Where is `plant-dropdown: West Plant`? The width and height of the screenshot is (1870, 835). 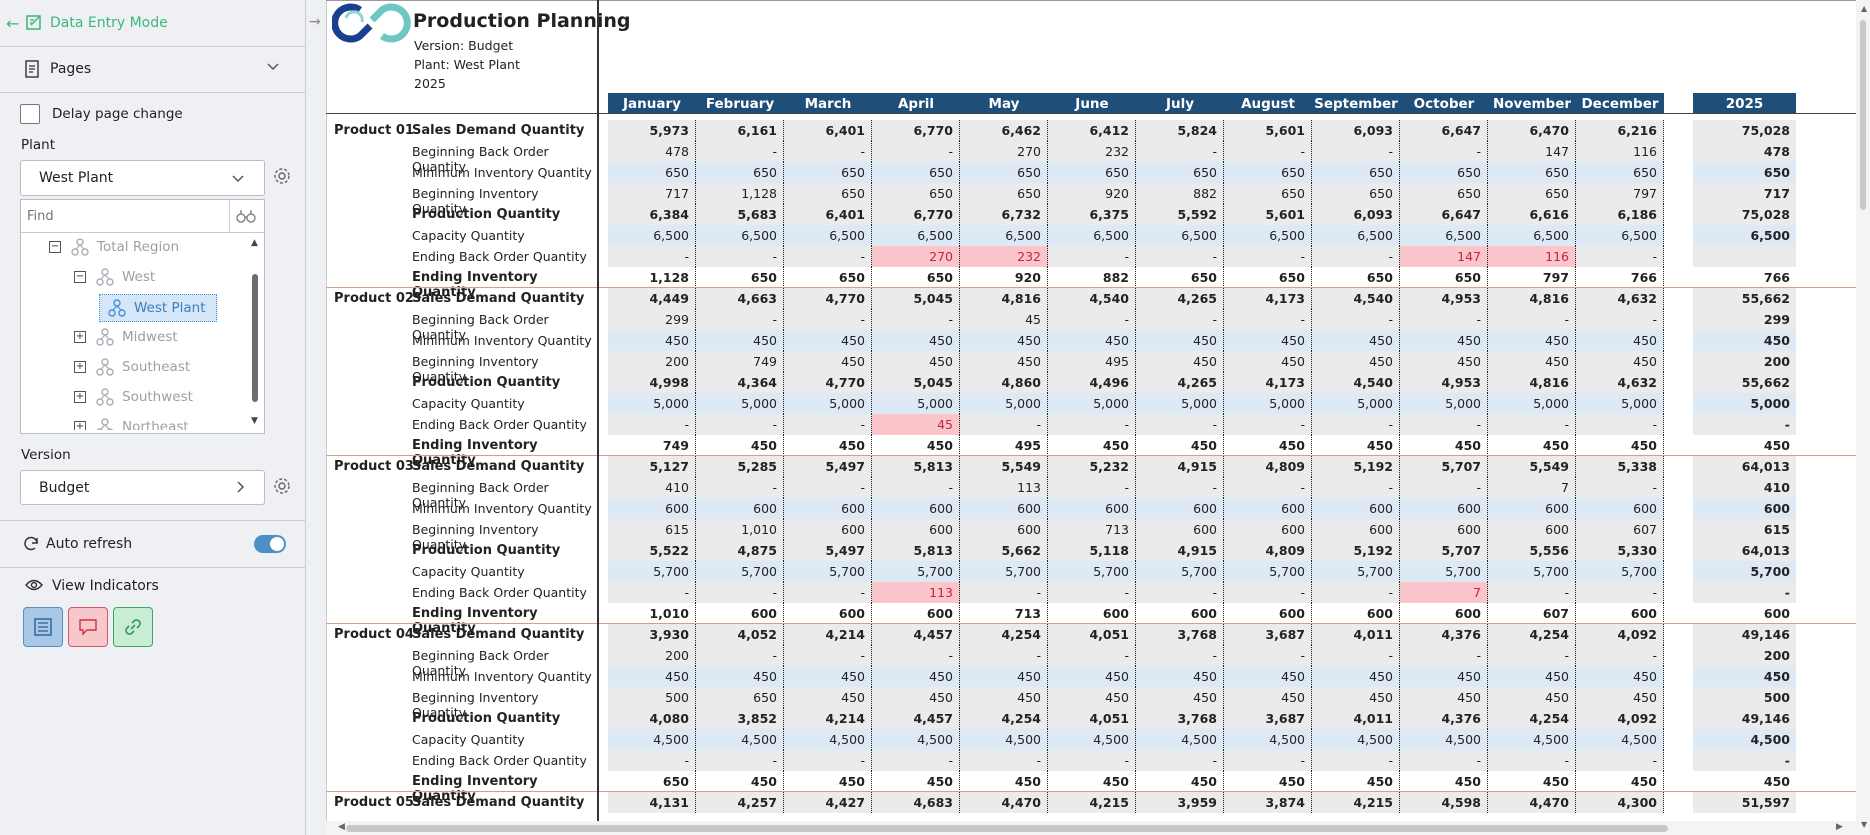
plant-dropdown: West Plant is located at coordinates (142, 178).